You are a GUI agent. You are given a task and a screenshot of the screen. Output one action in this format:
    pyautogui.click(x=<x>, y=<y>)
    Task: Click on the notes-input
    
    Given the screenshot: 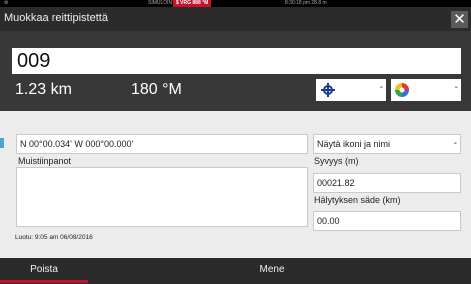 What is the action you would take?
    pyautogui.click(x=162, y=197)
    